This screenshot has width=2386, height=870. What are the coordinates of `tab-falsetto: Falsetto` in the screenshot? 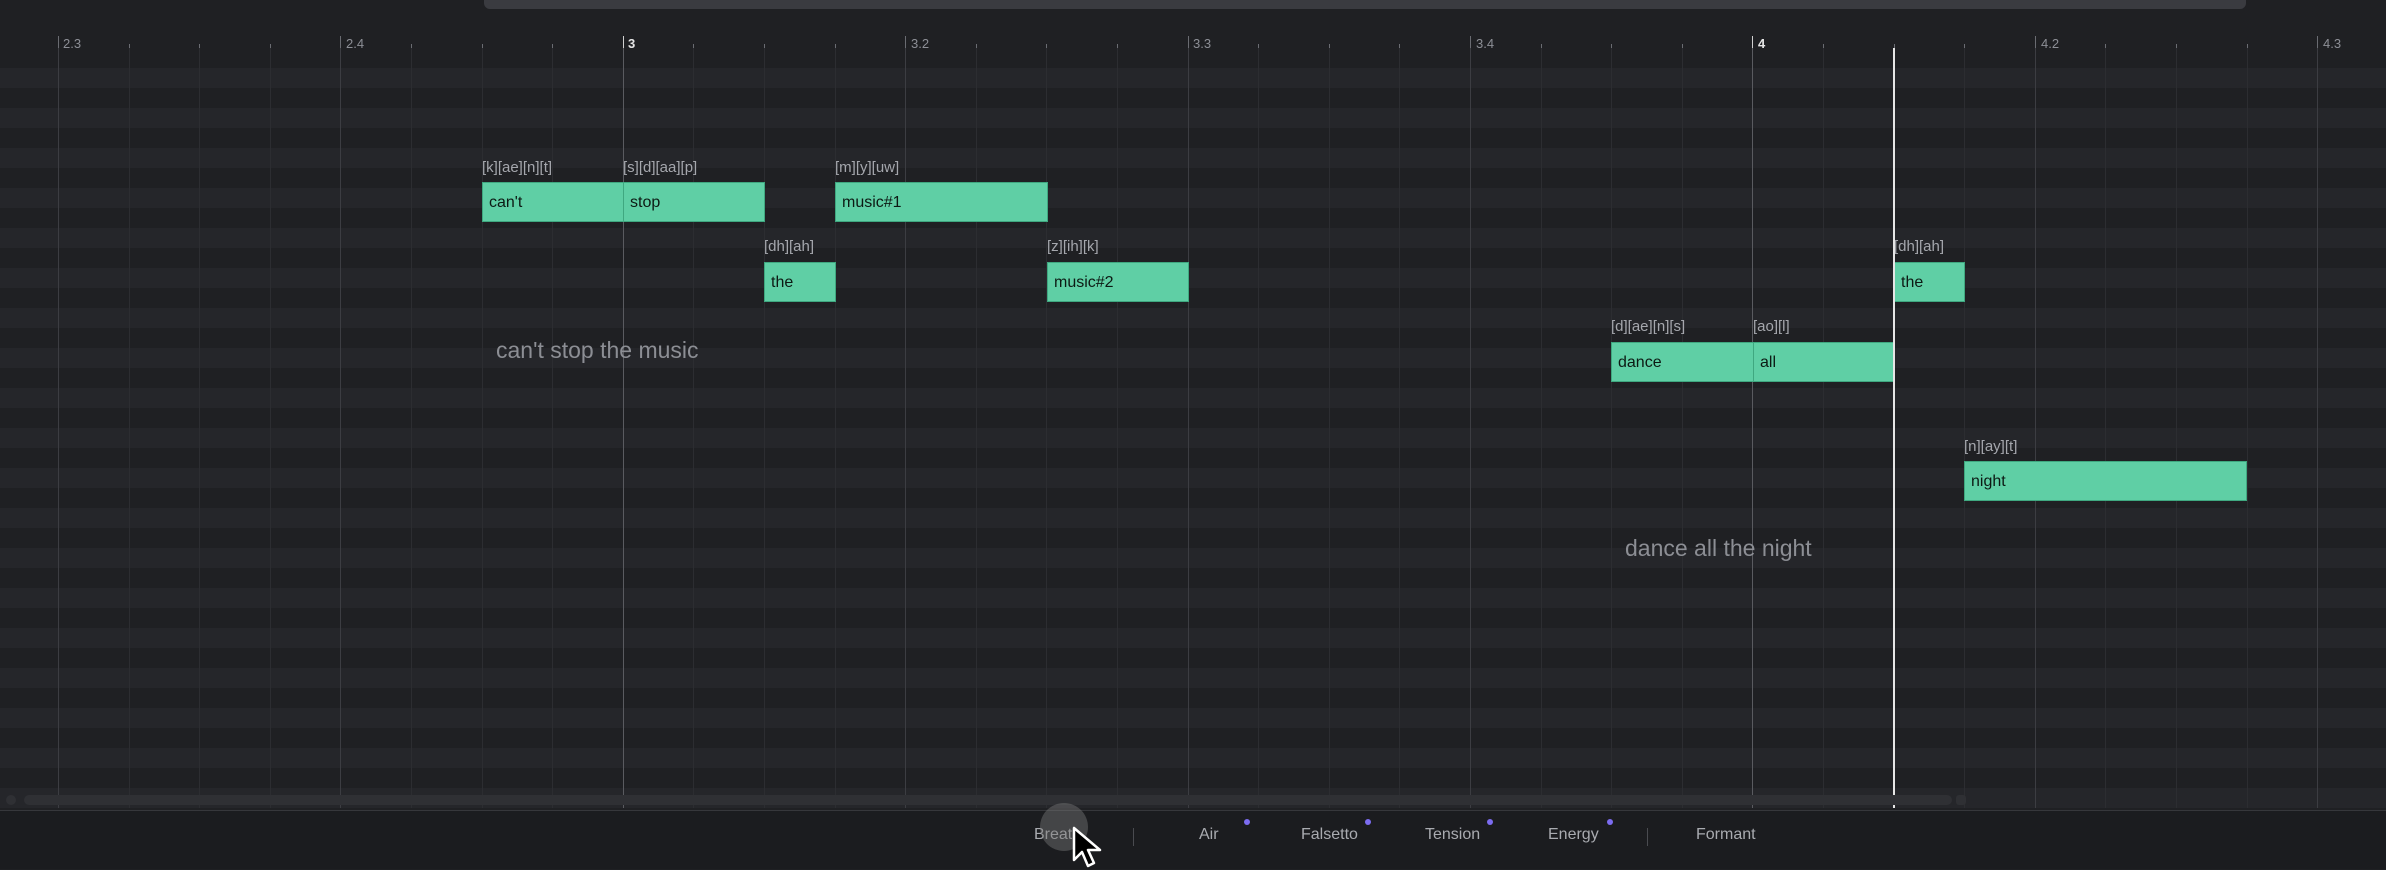 It's located at (1329, 835).